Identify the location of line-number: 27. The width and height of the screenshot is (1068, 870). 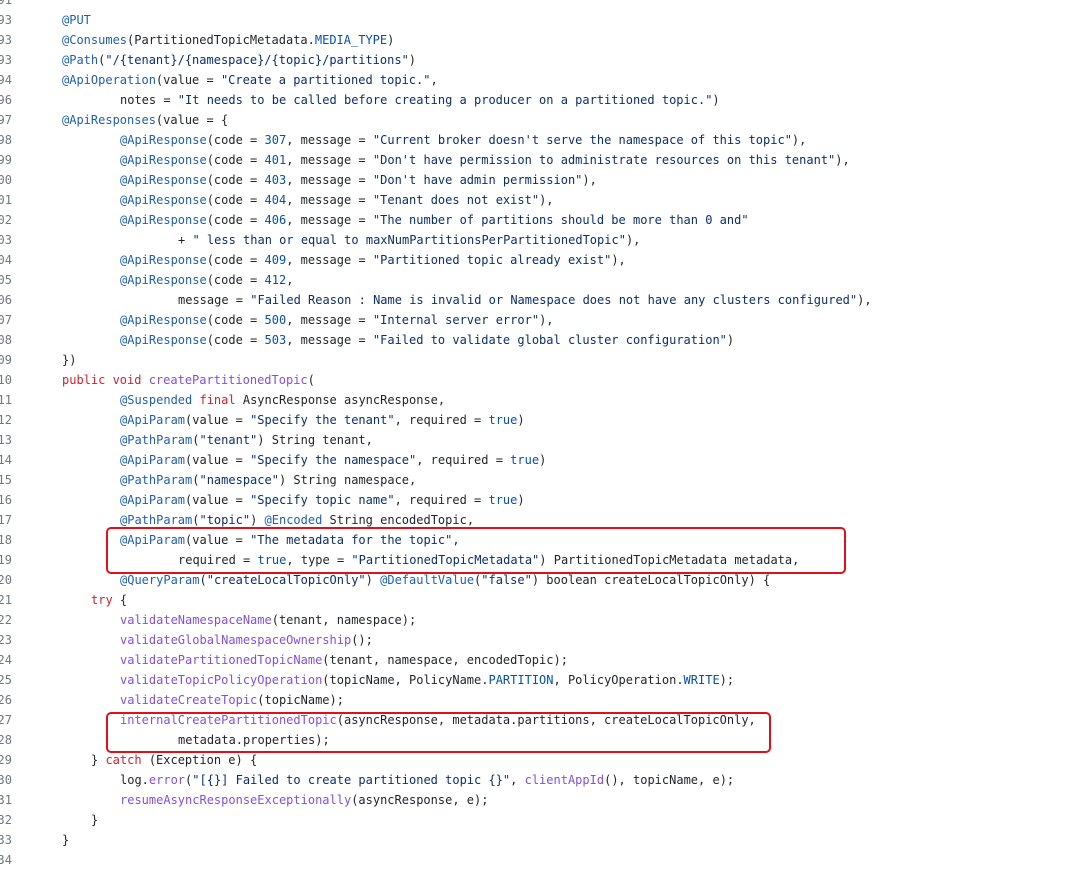
(6, 720).